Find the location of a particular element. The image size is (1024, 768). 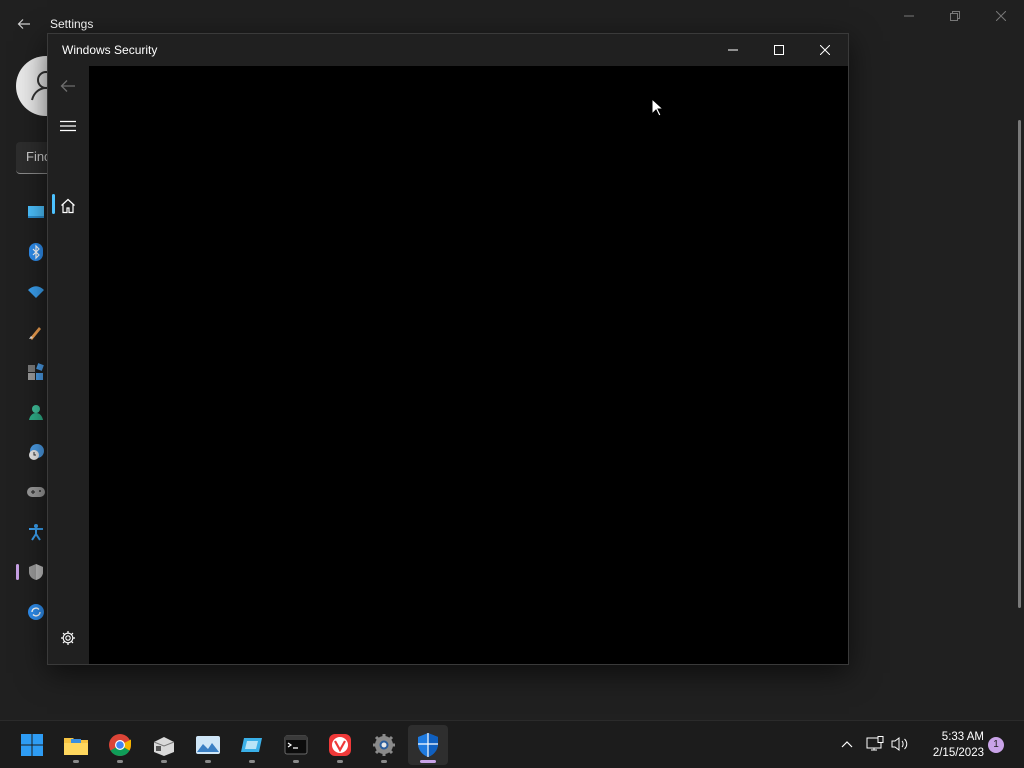

settings-close-button is located at coordinates (1001, 16).